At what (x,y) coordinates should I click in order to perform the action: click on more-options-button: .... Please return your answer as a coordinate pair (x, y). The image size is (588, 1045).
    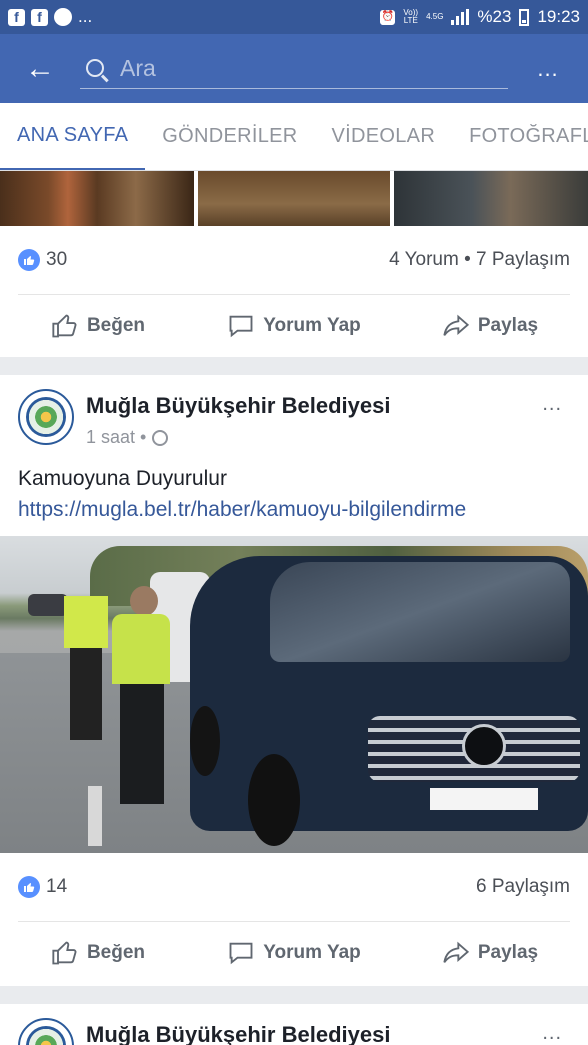
    Looking at the image, I should click on (548, 69).